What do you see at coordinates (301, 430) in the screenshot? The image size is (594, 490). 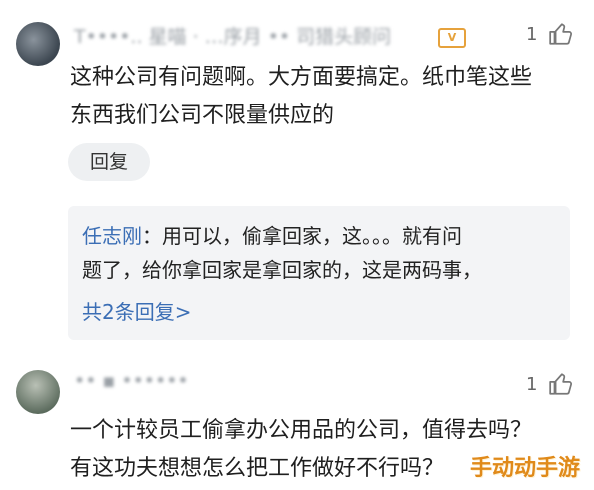 I see `comment-line: 一个计较员工偷拿办公用品的公司，值得去吗？` at bounding box center [301, 430].